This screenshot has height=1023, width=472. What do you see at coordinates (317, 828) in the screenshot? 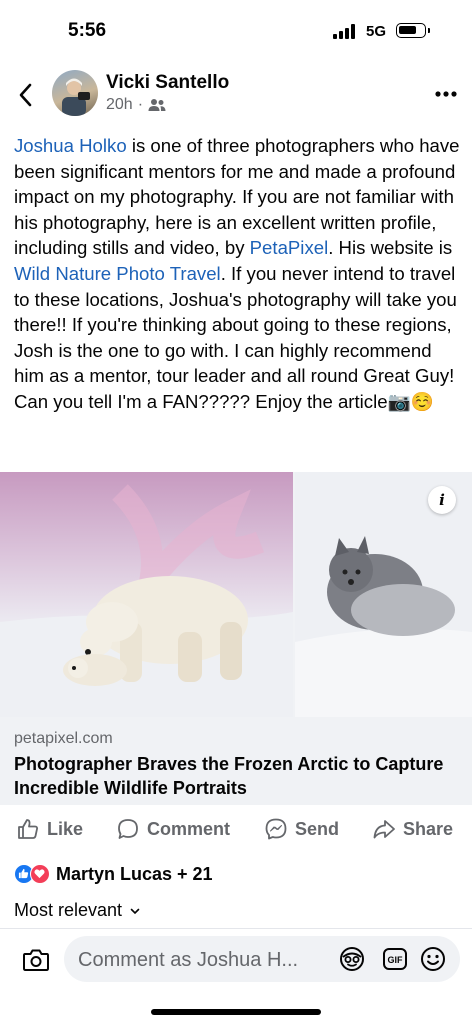
I see `send-label: Send` at bounding box center [317, 828].